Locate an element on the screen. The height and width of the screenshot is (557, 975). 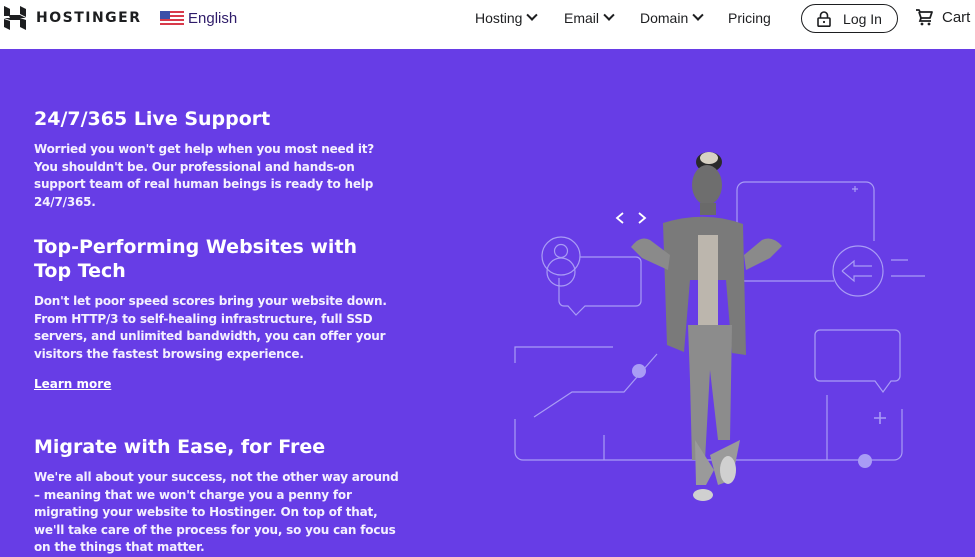
brand-name: HOSTINGER is located at coordinates (89, 18).